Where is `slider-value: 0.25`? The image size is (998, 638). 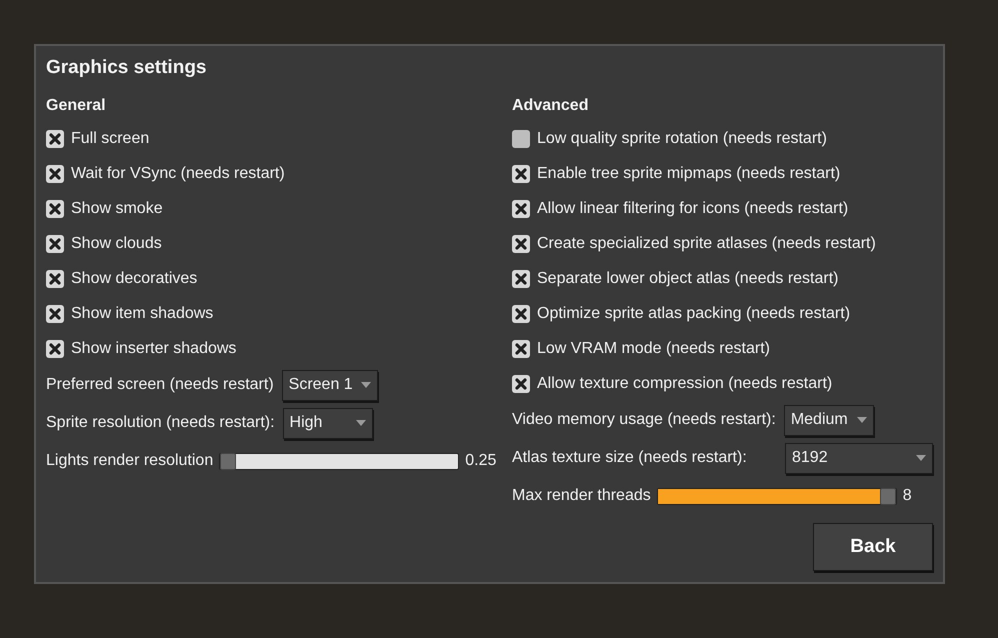 slider-value: 0.25 is located at coordinates (480, 461).